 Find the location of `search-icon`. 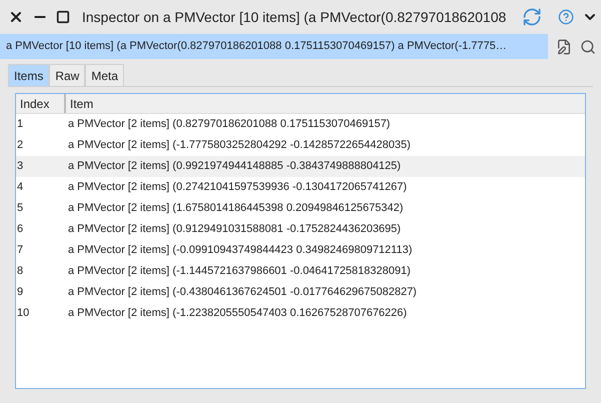

search-icon is located at coordinates (588, 46).